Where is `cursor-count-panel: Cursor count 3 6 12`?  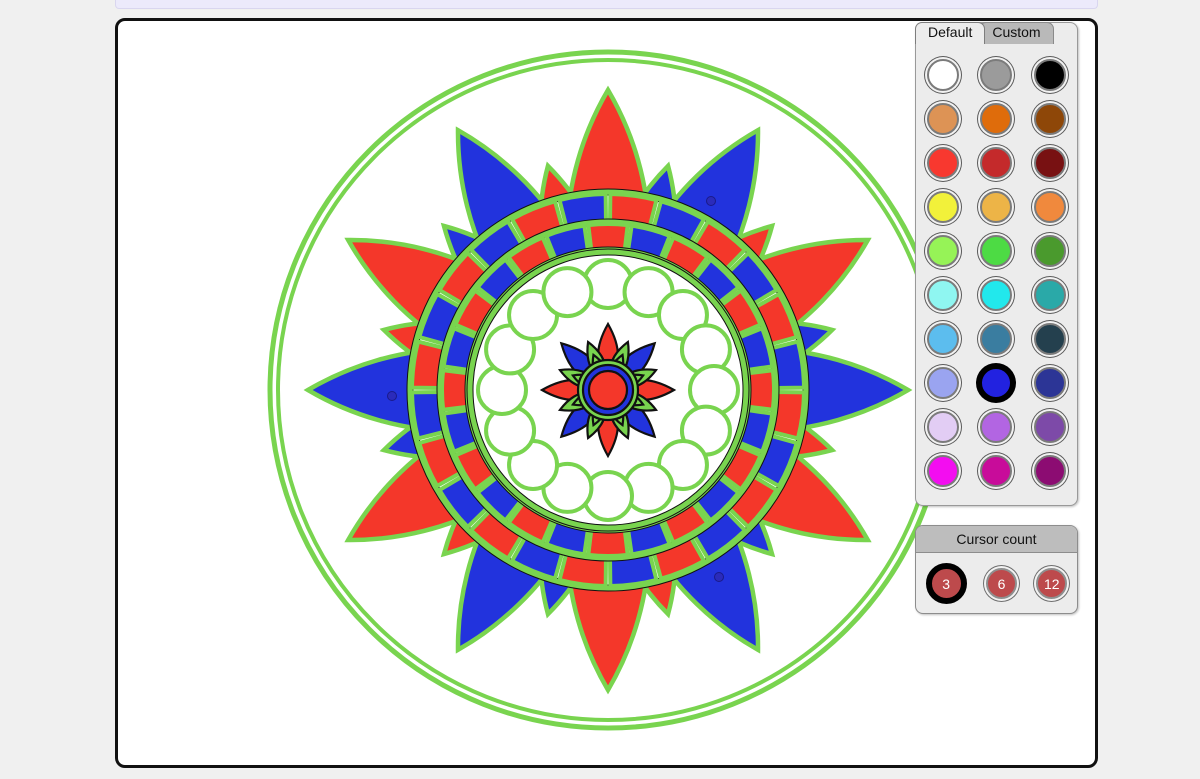
cursor-count-panel: Cursor count 3 6 12 is located at coordinates (996, 569).